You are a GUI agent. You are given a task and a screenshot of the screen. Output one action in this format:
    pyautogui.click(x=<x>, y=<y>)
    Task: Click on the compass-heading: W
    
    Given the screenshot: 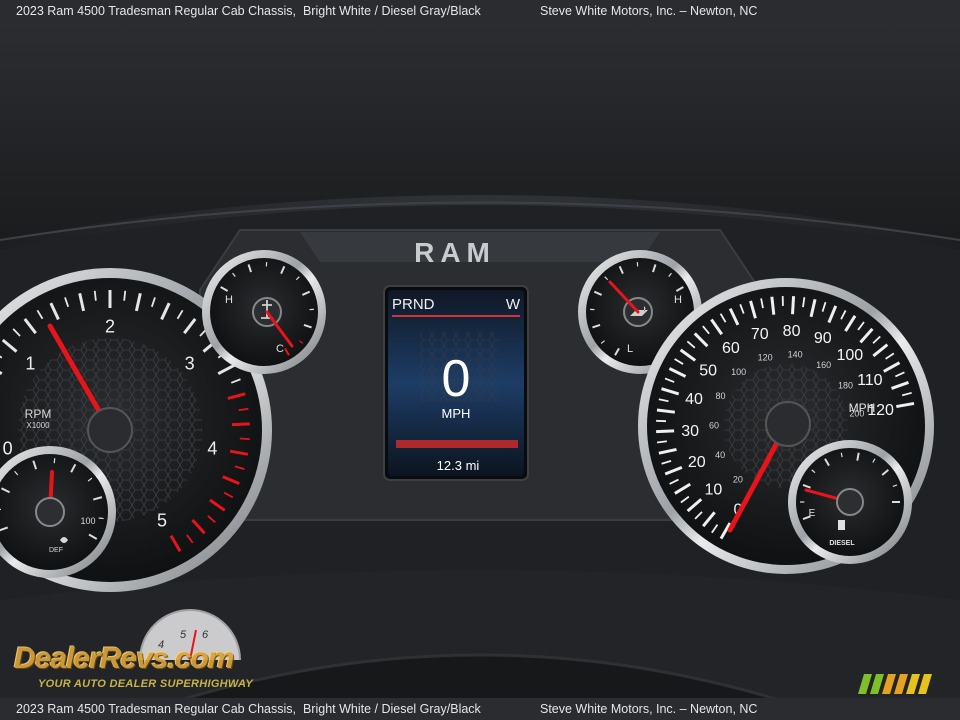 What is the action you would take?
    pyautogui.click(x=513, y=304)
    